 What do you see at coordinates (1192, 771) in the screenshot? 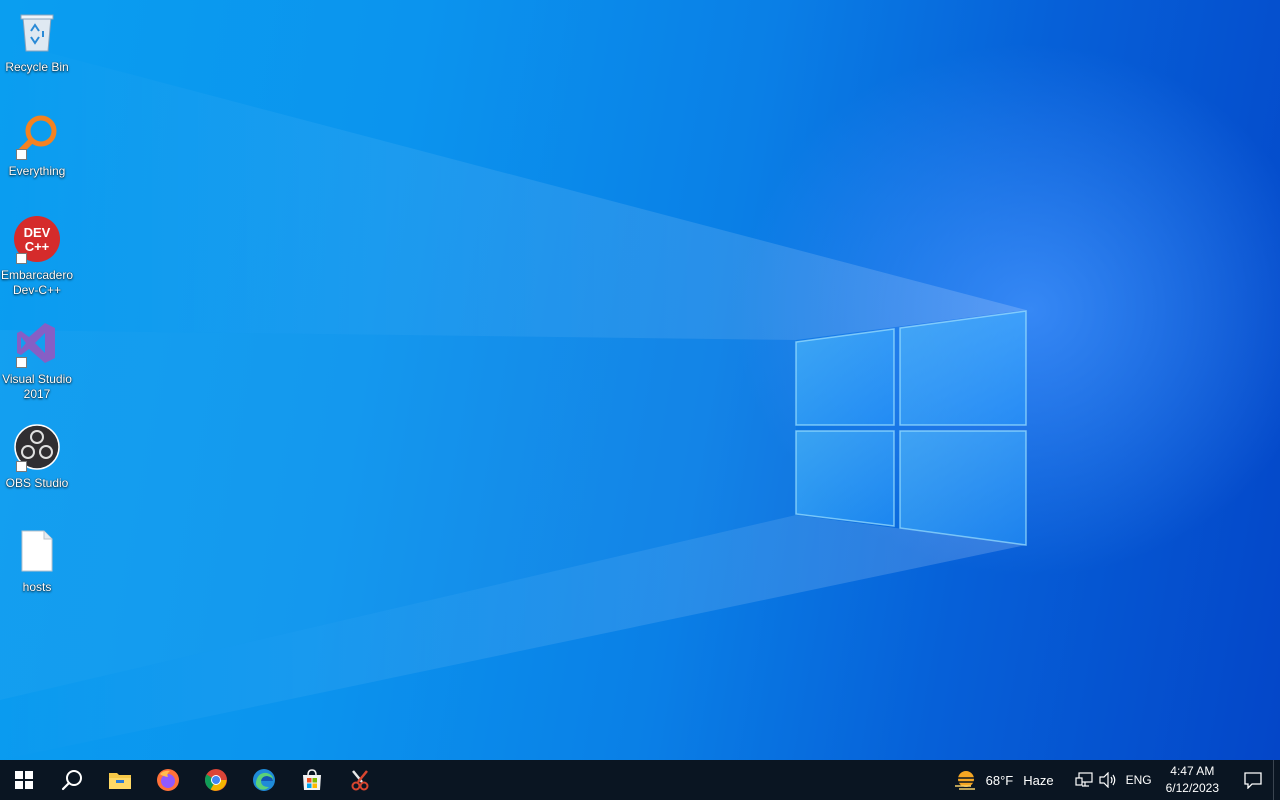
I see `clock-time: 4:47 AM` at bounding box center [1192, 771].